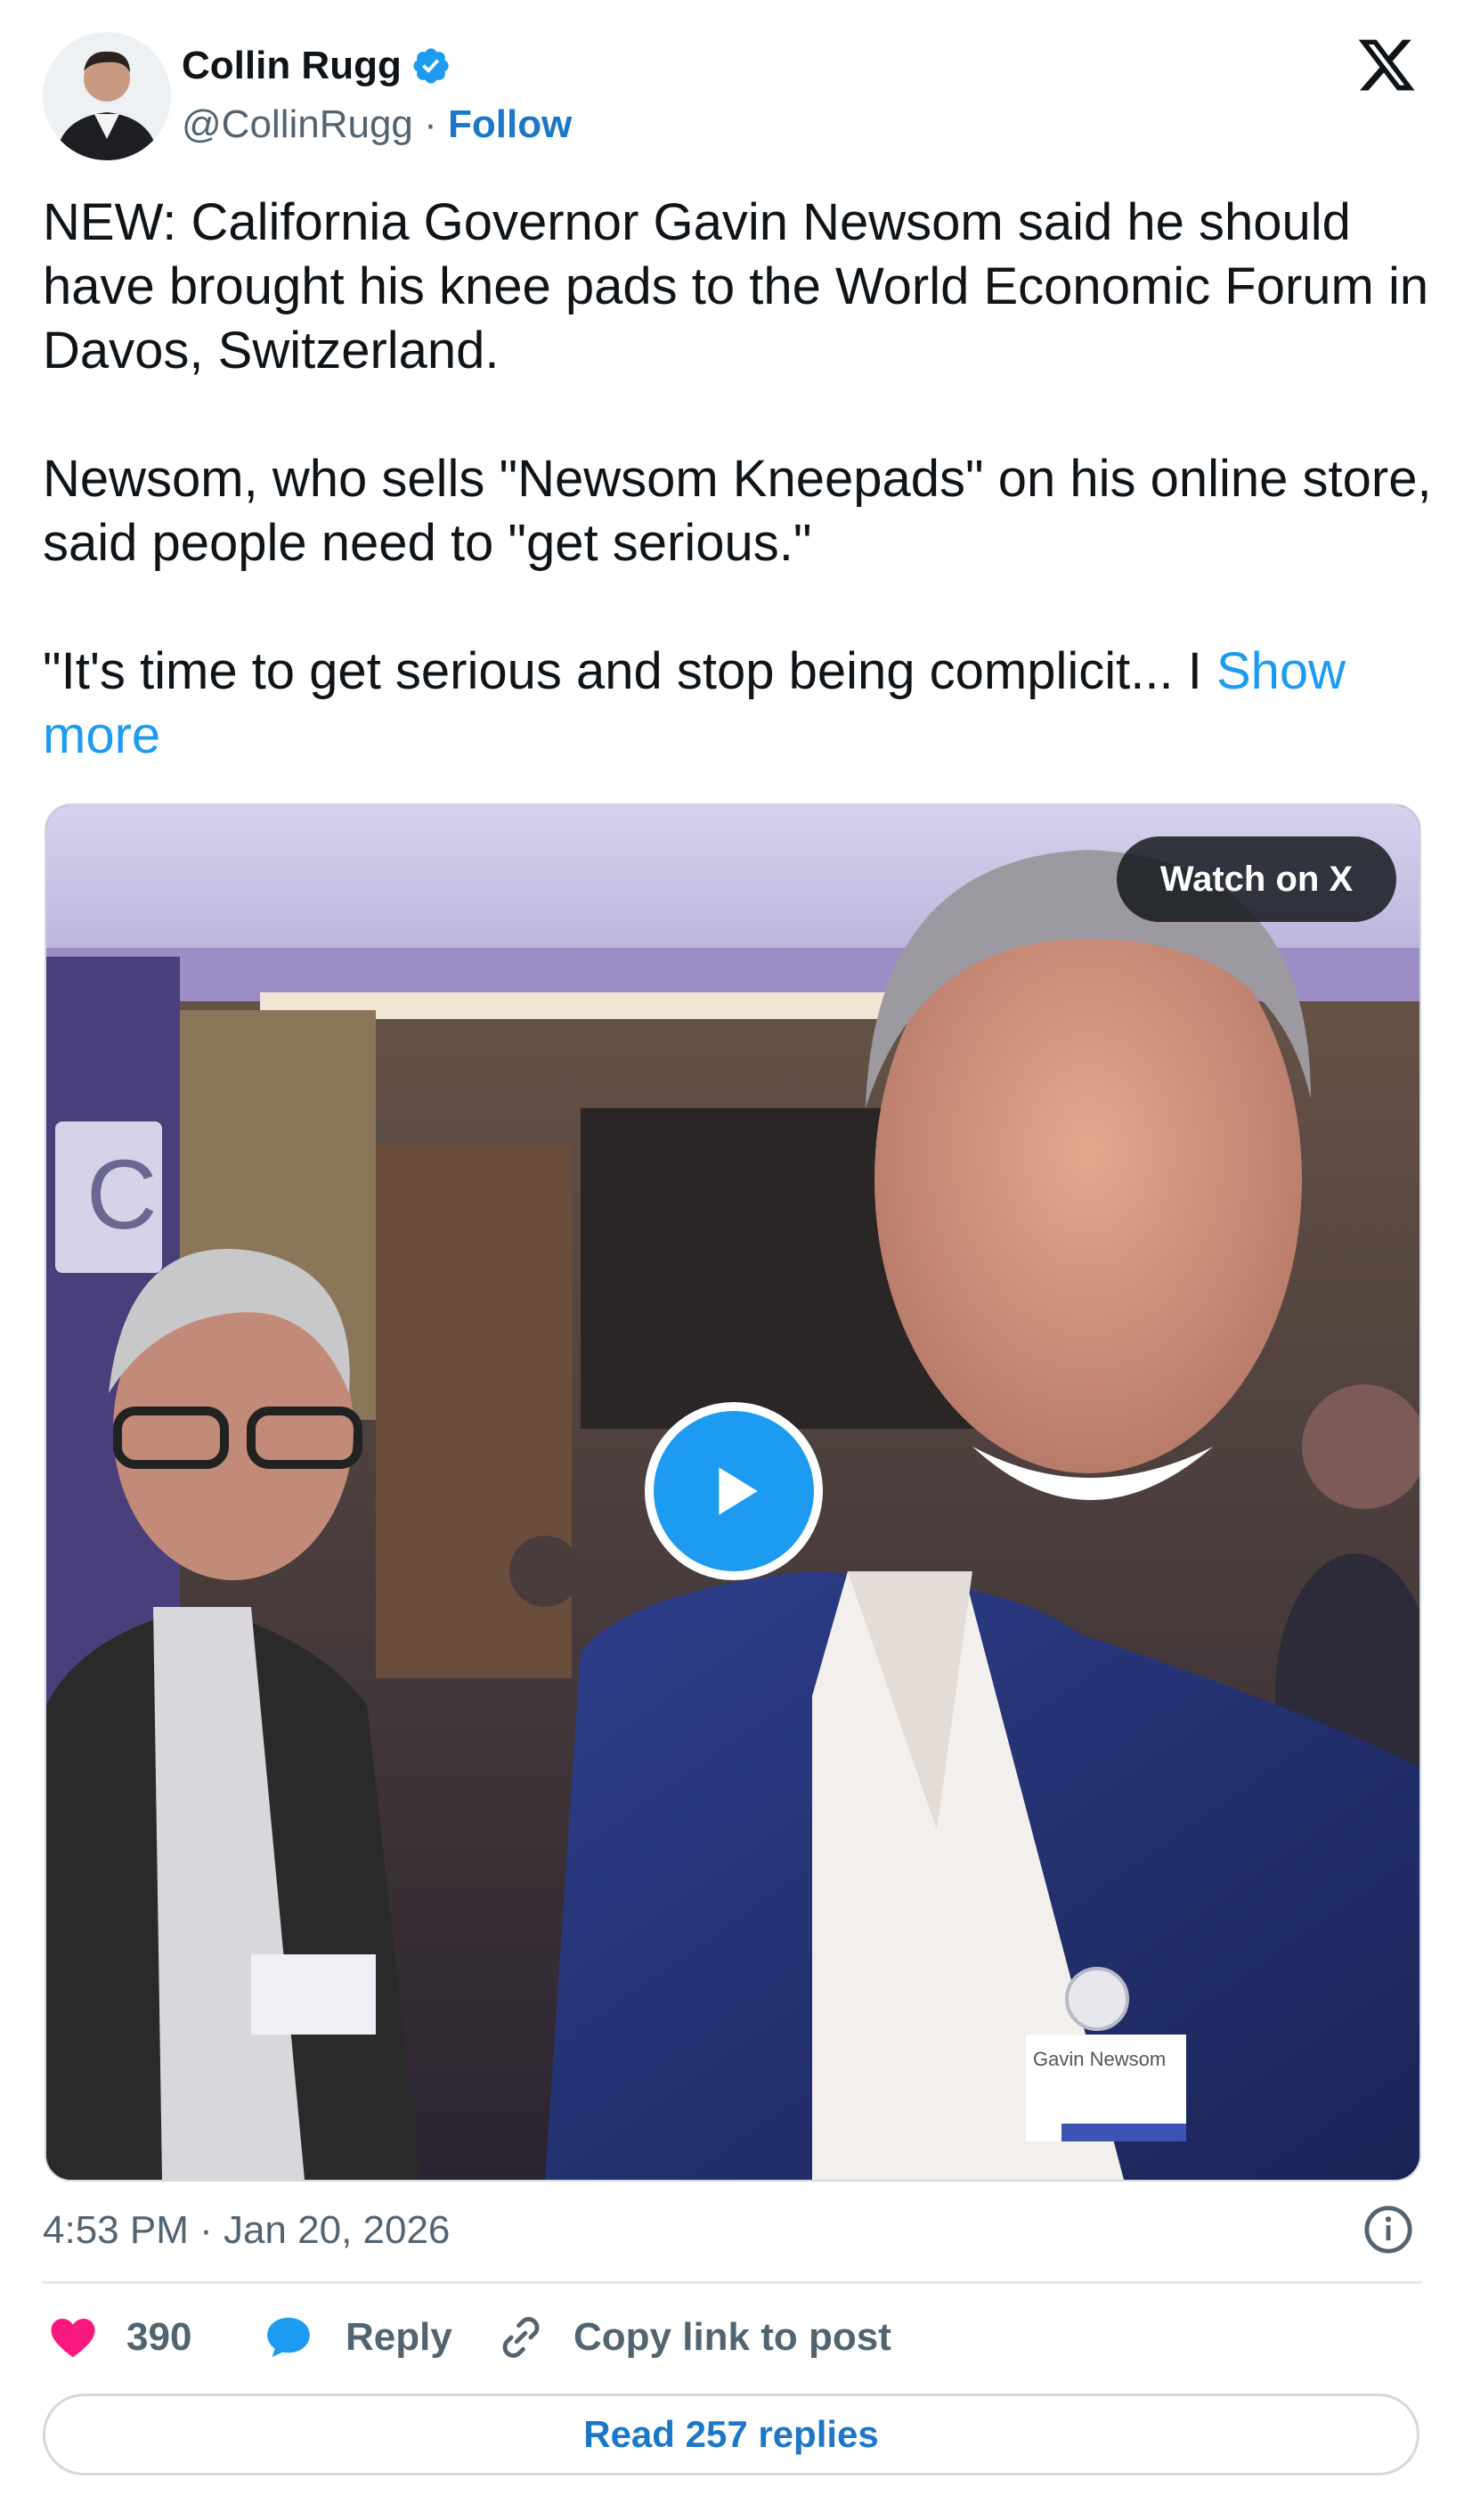 The width and height of the screenshot is (1464, 2520). I want to click on background-sign-letter: C, so click(122, 1195).